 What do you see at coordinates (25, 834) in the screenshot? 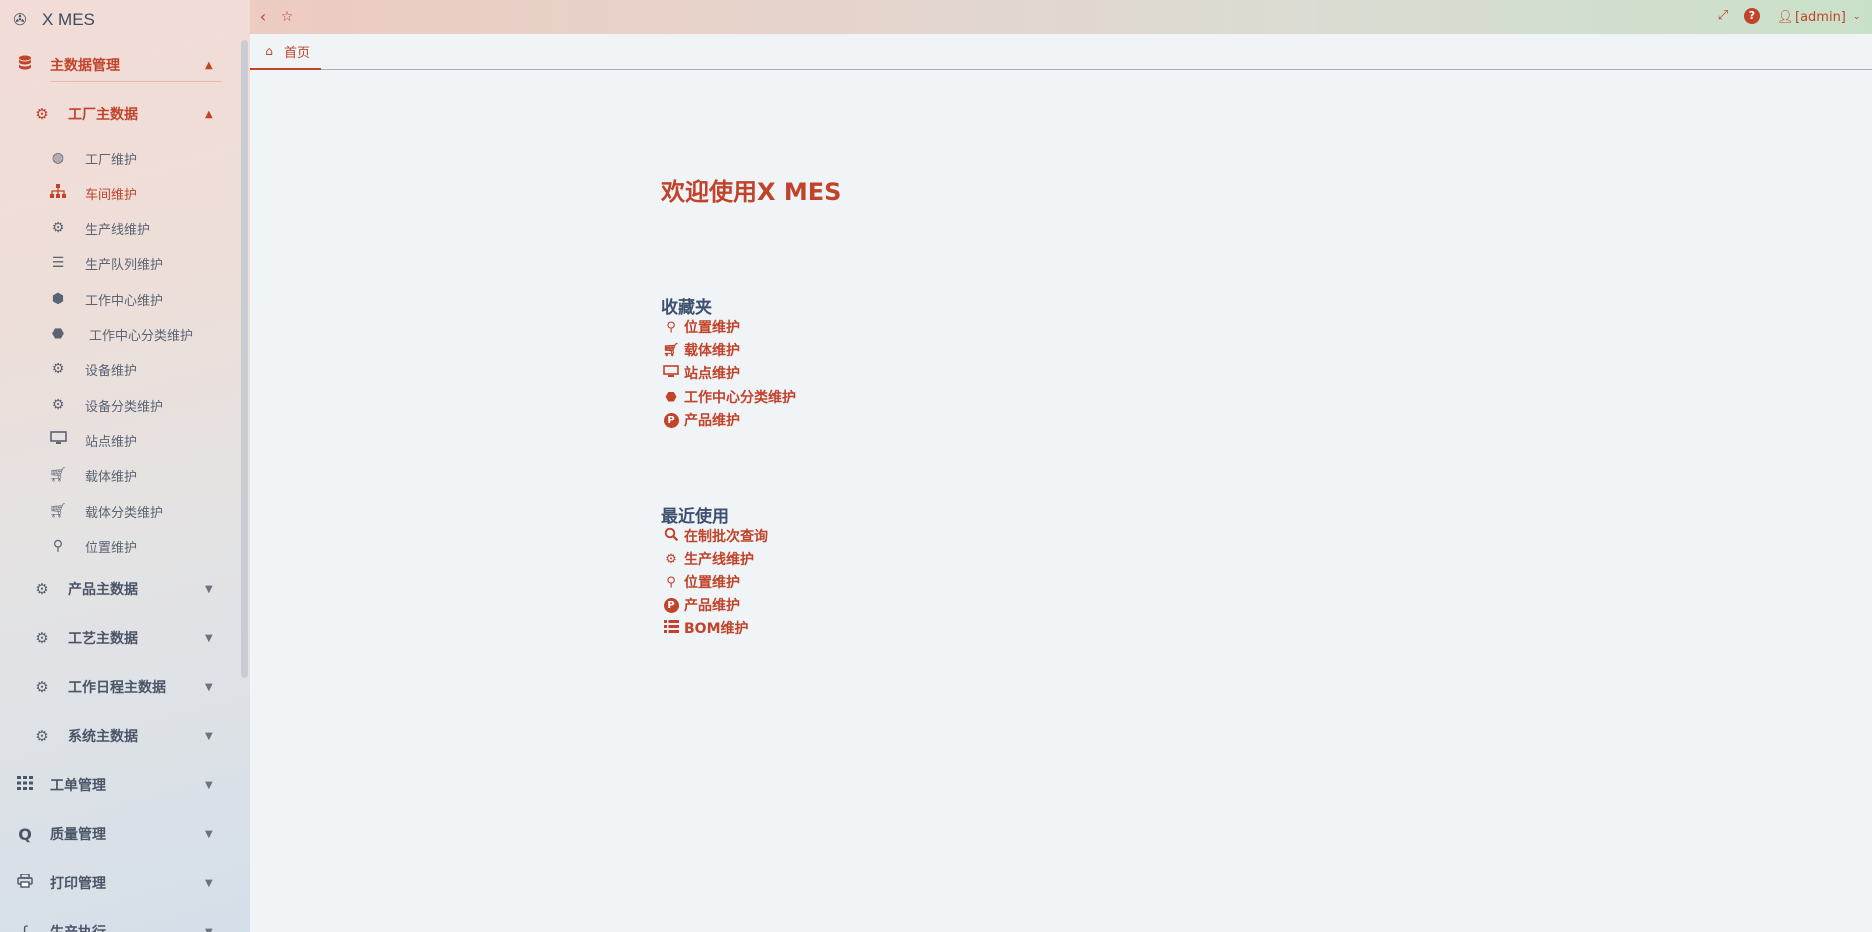
I see `q-icon: Q` at bounding box center [25, 834].